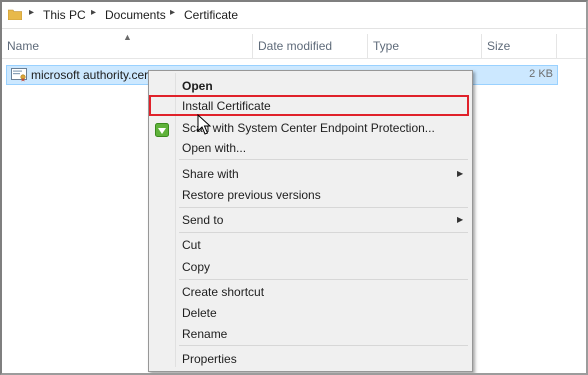  What do you see at coordinates (196, 267) in the screenshot?
I see `menu-item-copy: Copy` at bounding box center [196, 267].